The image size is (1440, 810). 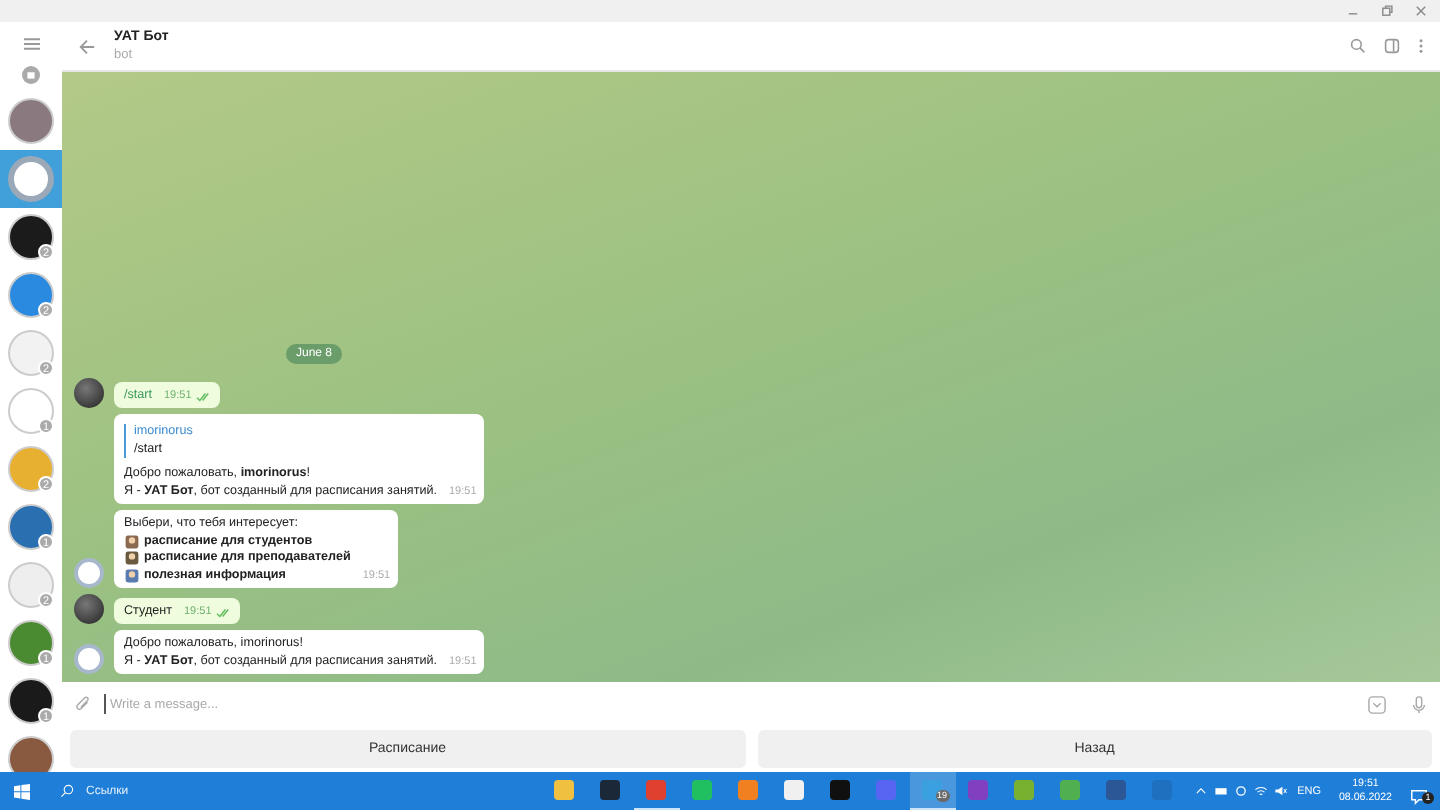 I want to click on chevron-up-icon, so click(x=1200, y=791).